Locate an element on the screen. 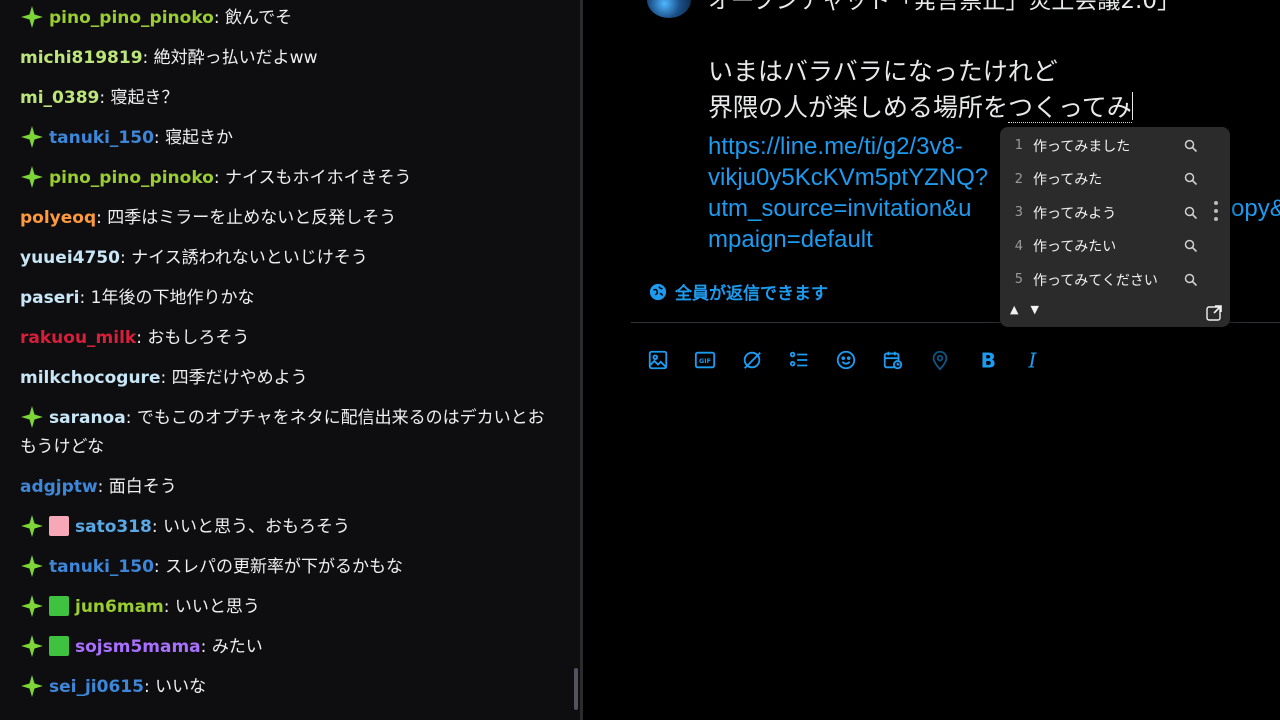  ime-candidate-item: 5 作ってみてください is located at coordinates (1115, 279).